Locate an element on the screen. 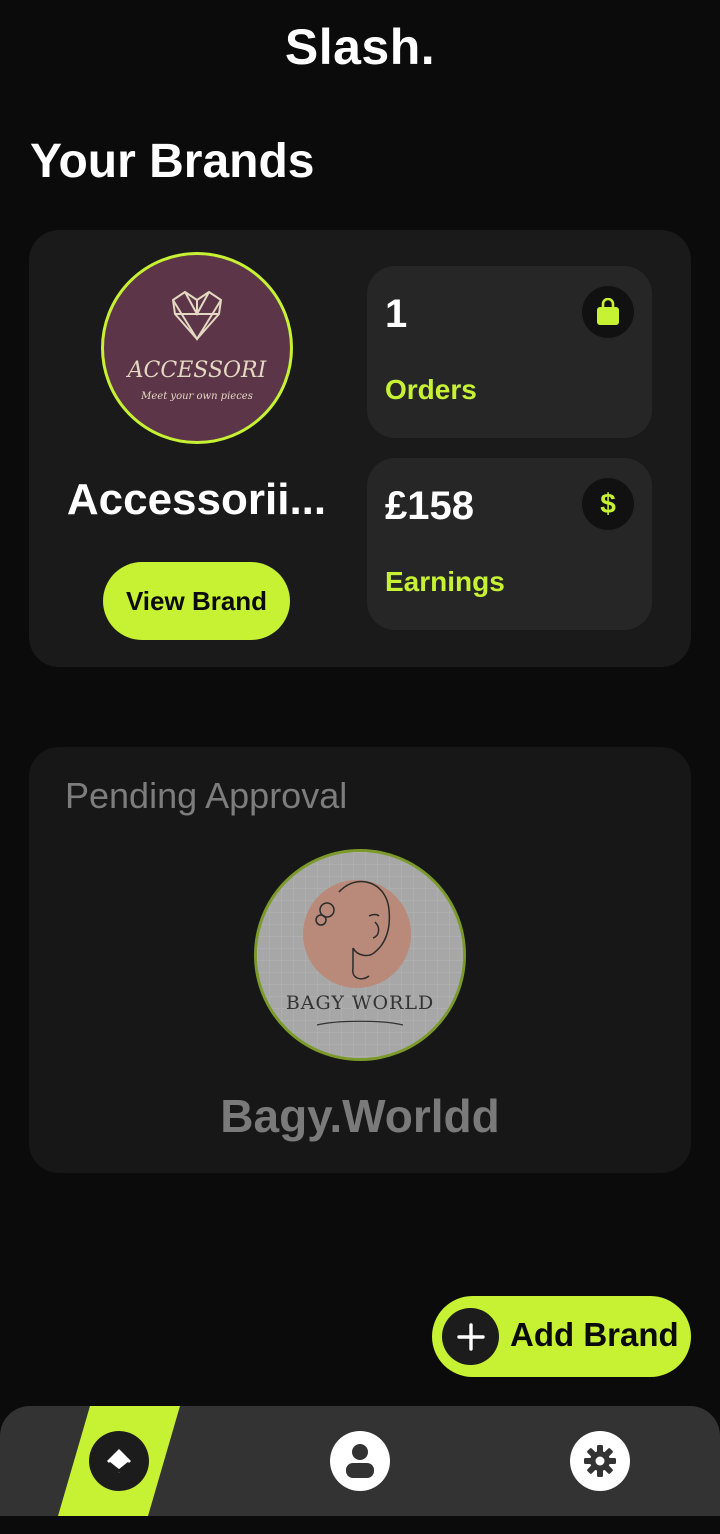 The height and width of the screenshot is (1534, 720). brand-logo-text: ACCESSORI is located at coordinates (197, 370).